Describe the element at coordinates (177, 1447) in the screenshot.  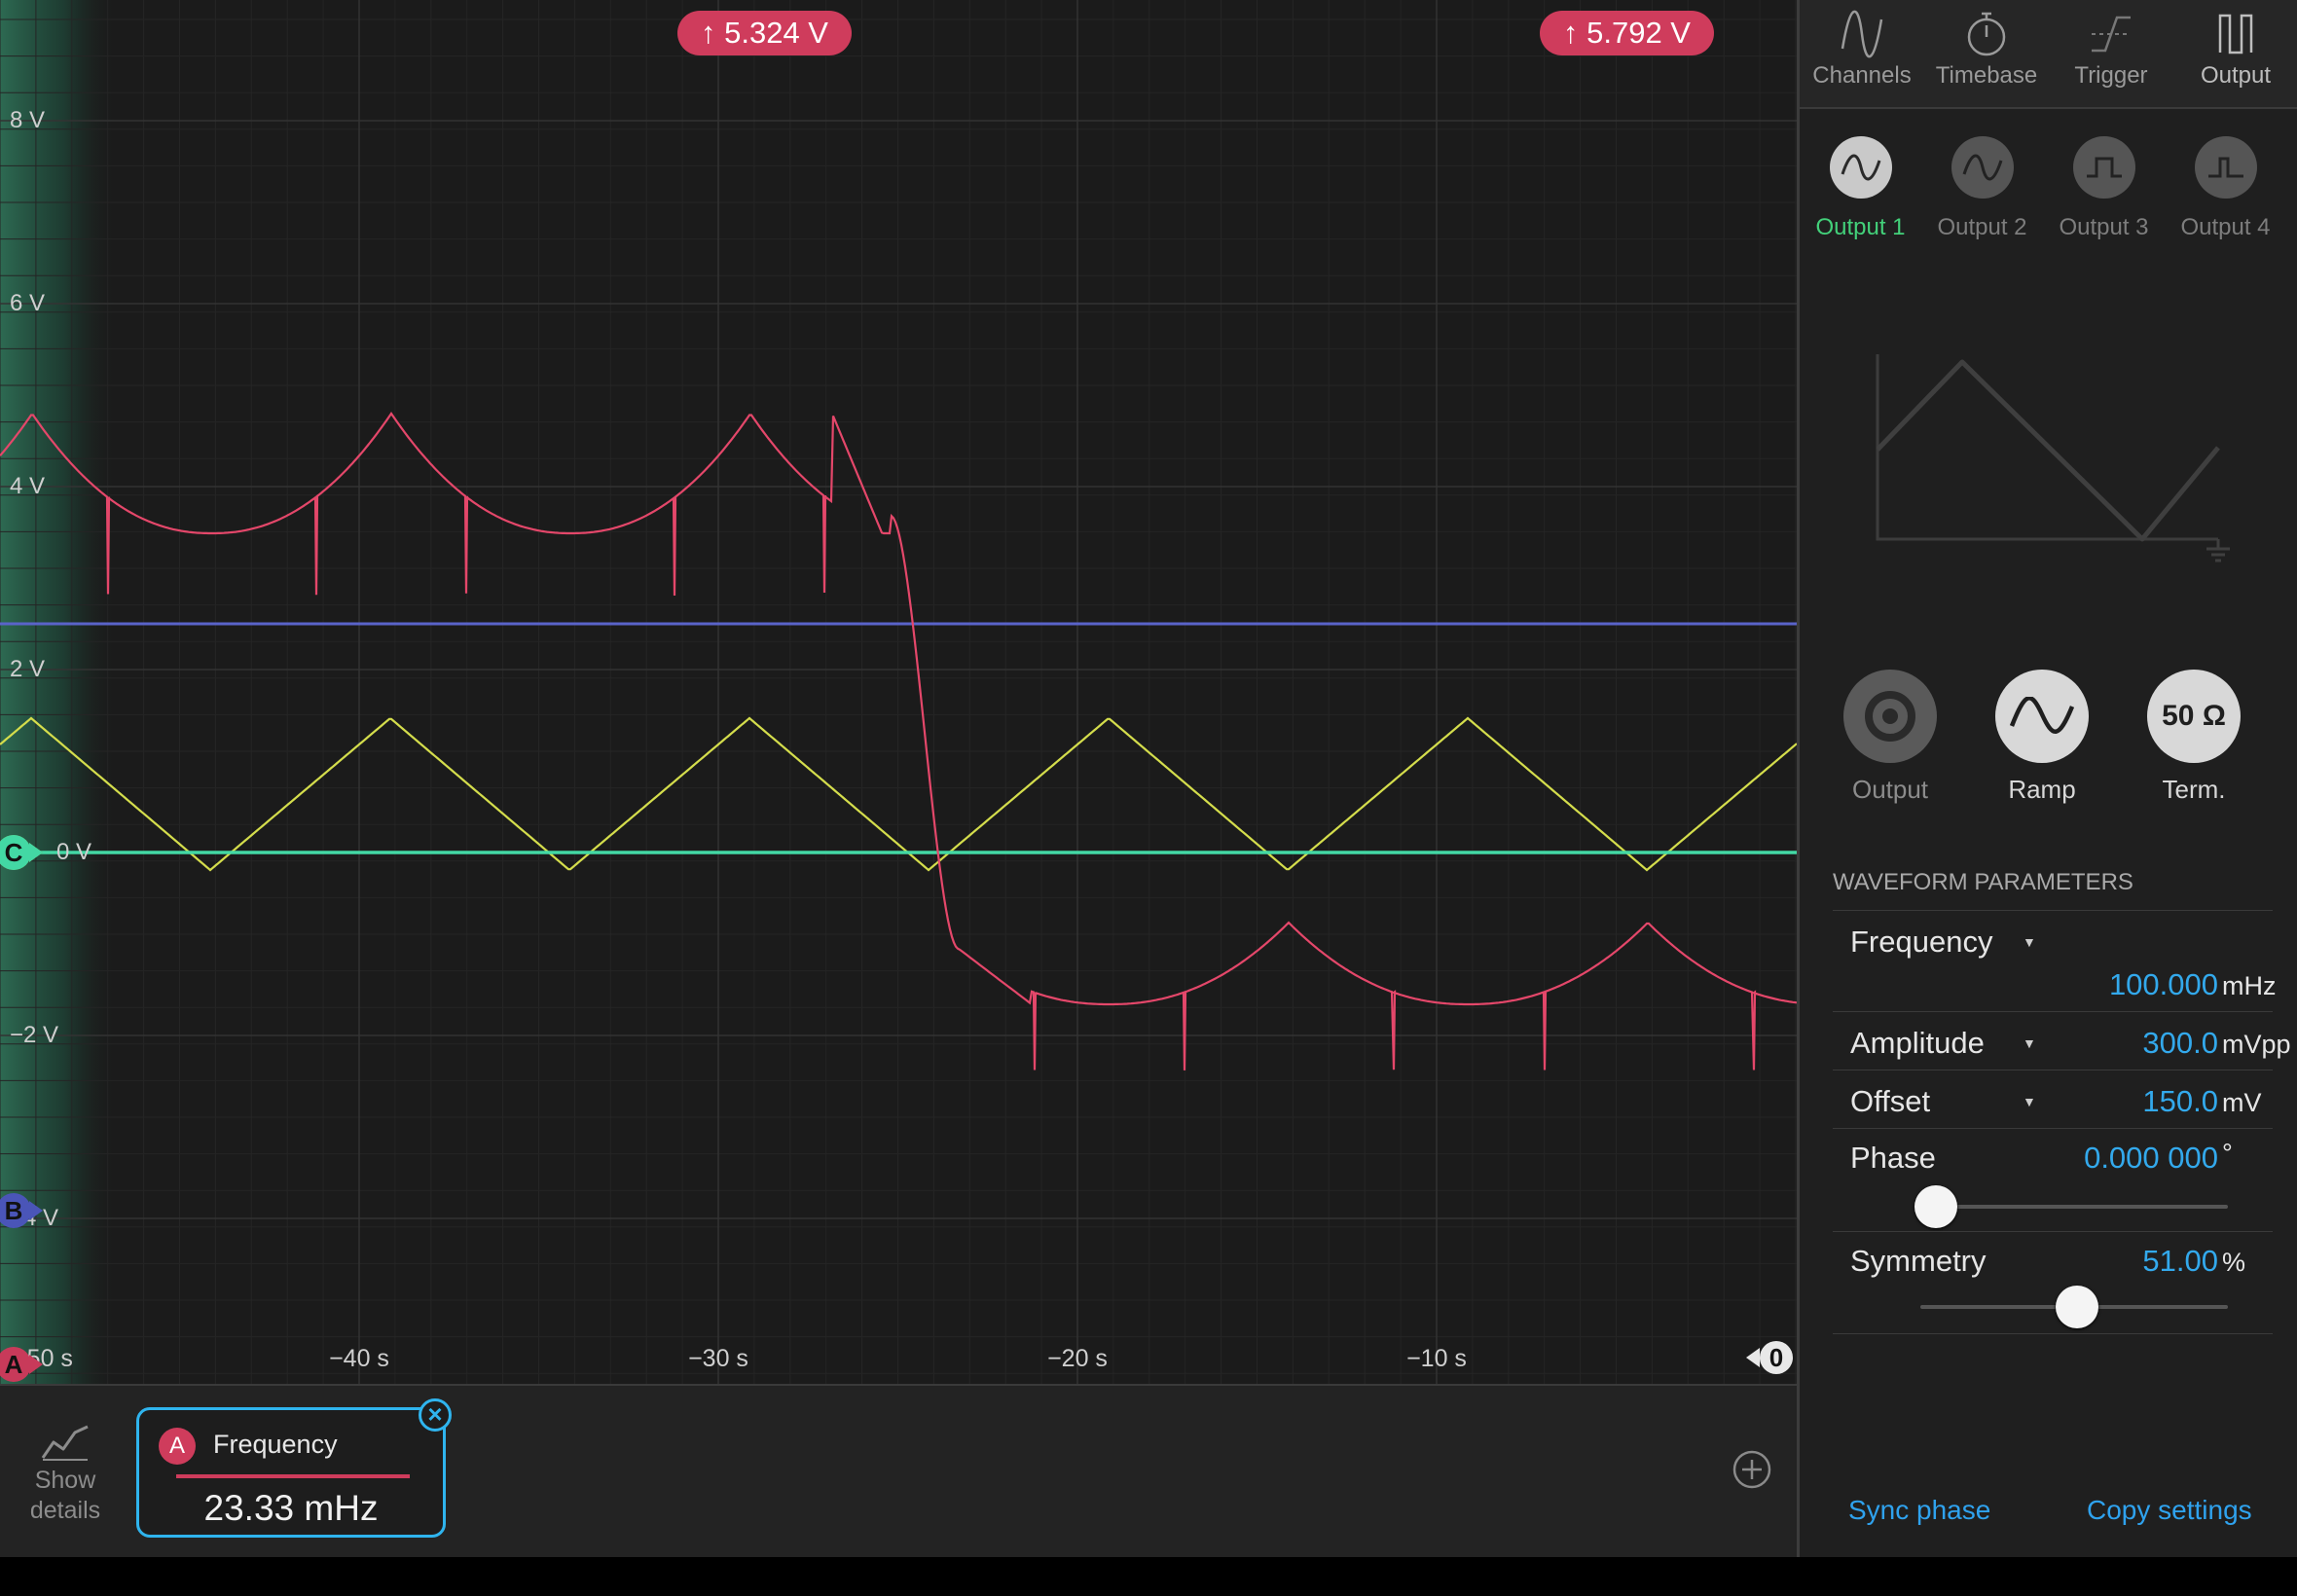
I see `channel-badge: A` at that location.